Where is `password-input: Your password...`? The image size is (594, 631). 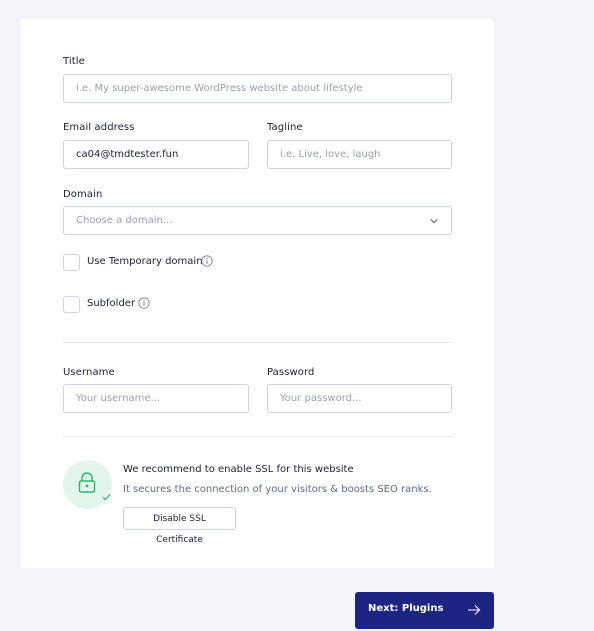 password-input: Your password... is located at coordinates (359, 398).